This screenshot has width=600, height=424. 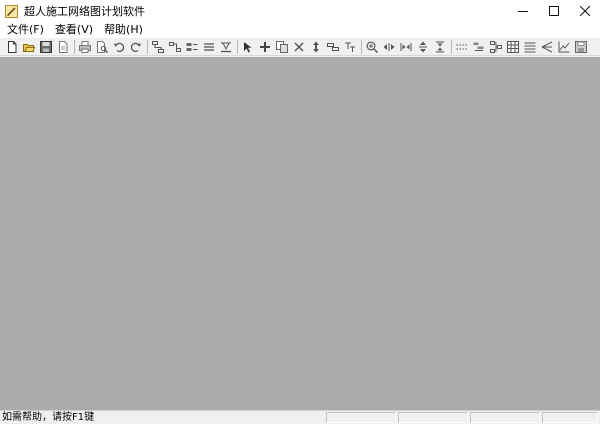 I want to click on document-icon, so click(x=63, y=46).